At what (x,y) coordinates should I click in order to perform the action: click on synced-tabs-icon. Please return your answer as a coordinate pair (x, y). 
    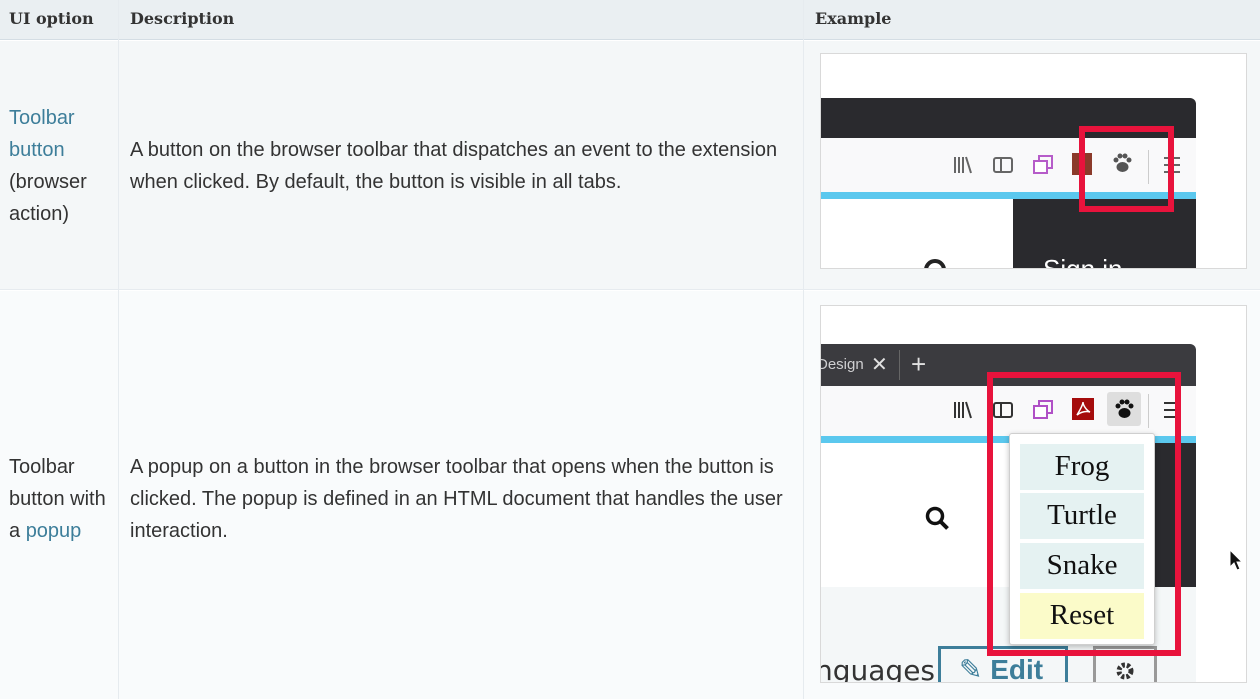
    Looking at the image, I should click on (1043, 164).